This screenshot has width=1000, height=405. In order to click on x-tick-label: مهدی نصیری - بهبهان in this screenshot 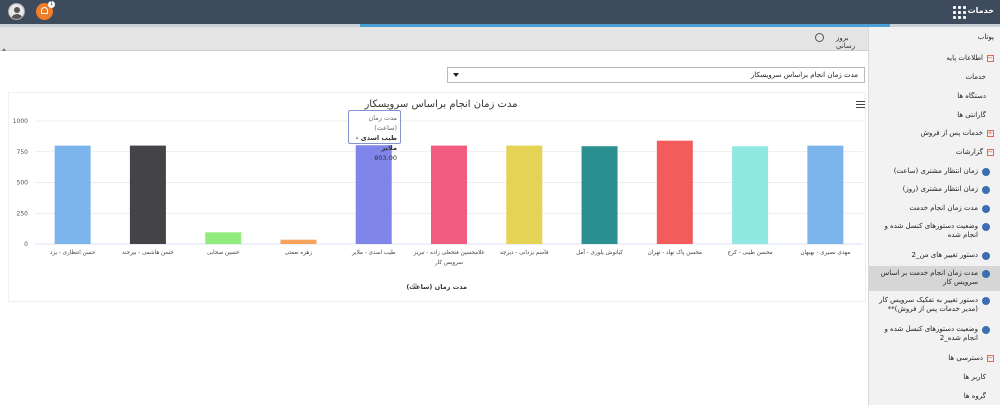, I will do `click(825, 253)`.